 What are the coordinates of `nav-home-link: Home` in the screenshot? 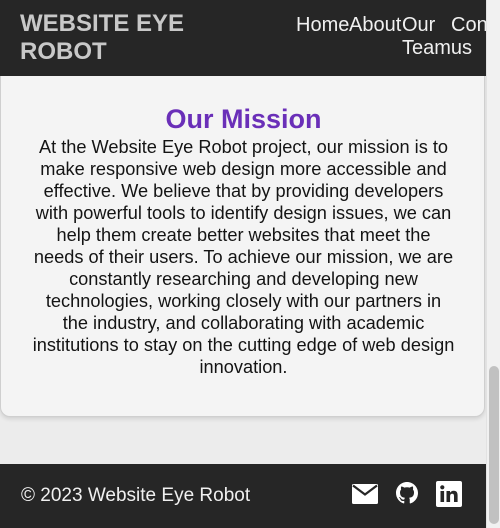 It's located at (322, 25).